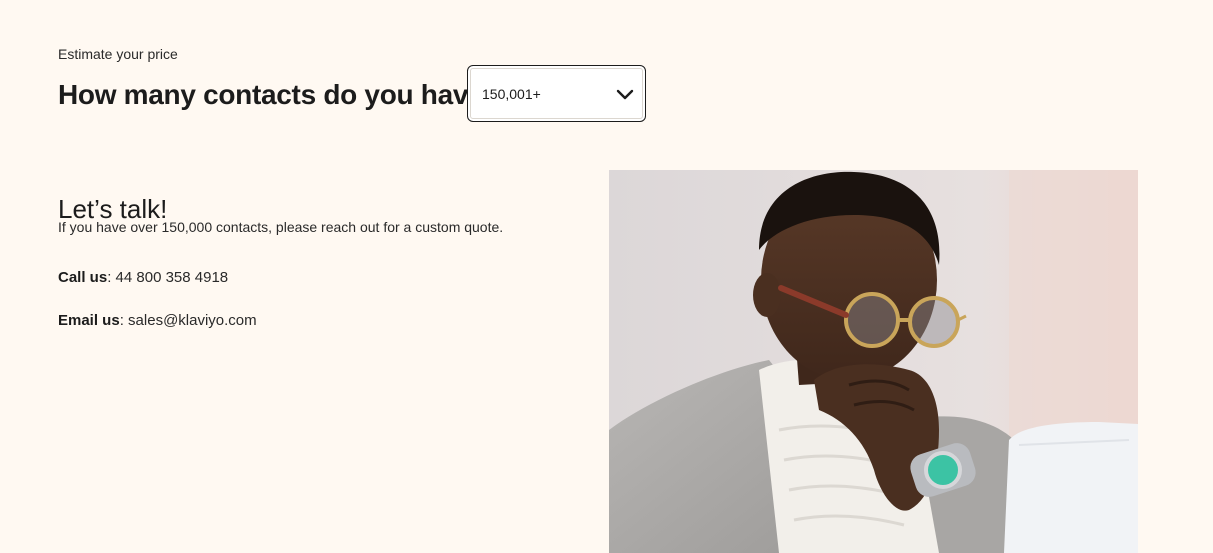  What do you see at coordinates (511, 94) in the screenshot?
I see `contacts-select-value: 150,001+` at bounding box center [511, 94].